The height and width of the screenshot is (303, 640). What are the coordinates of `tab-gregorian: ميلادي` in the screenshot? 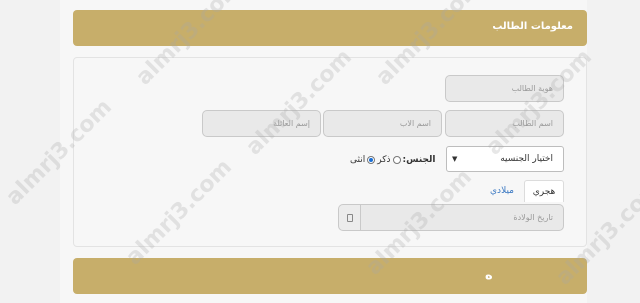 It's located at (502, 191).